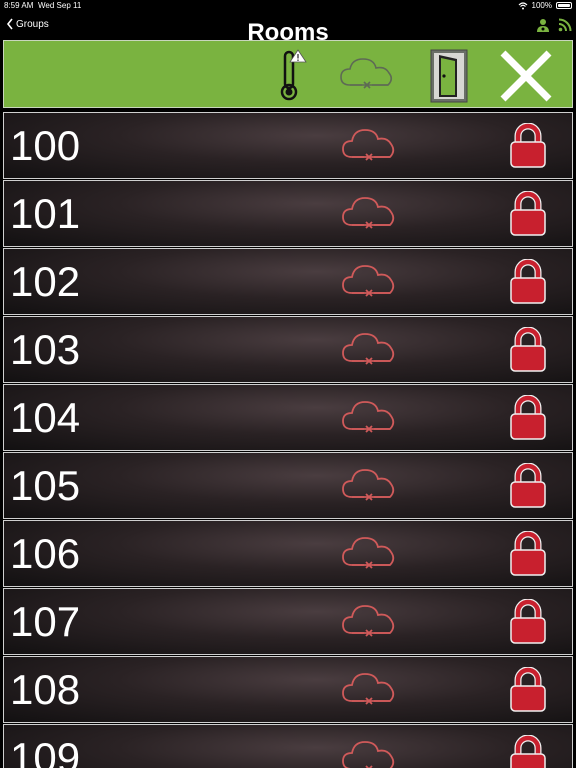  Describe the element at coordinates (60, 5) in the screenshot. I see `status-date: Wed Sep 11` at that location.